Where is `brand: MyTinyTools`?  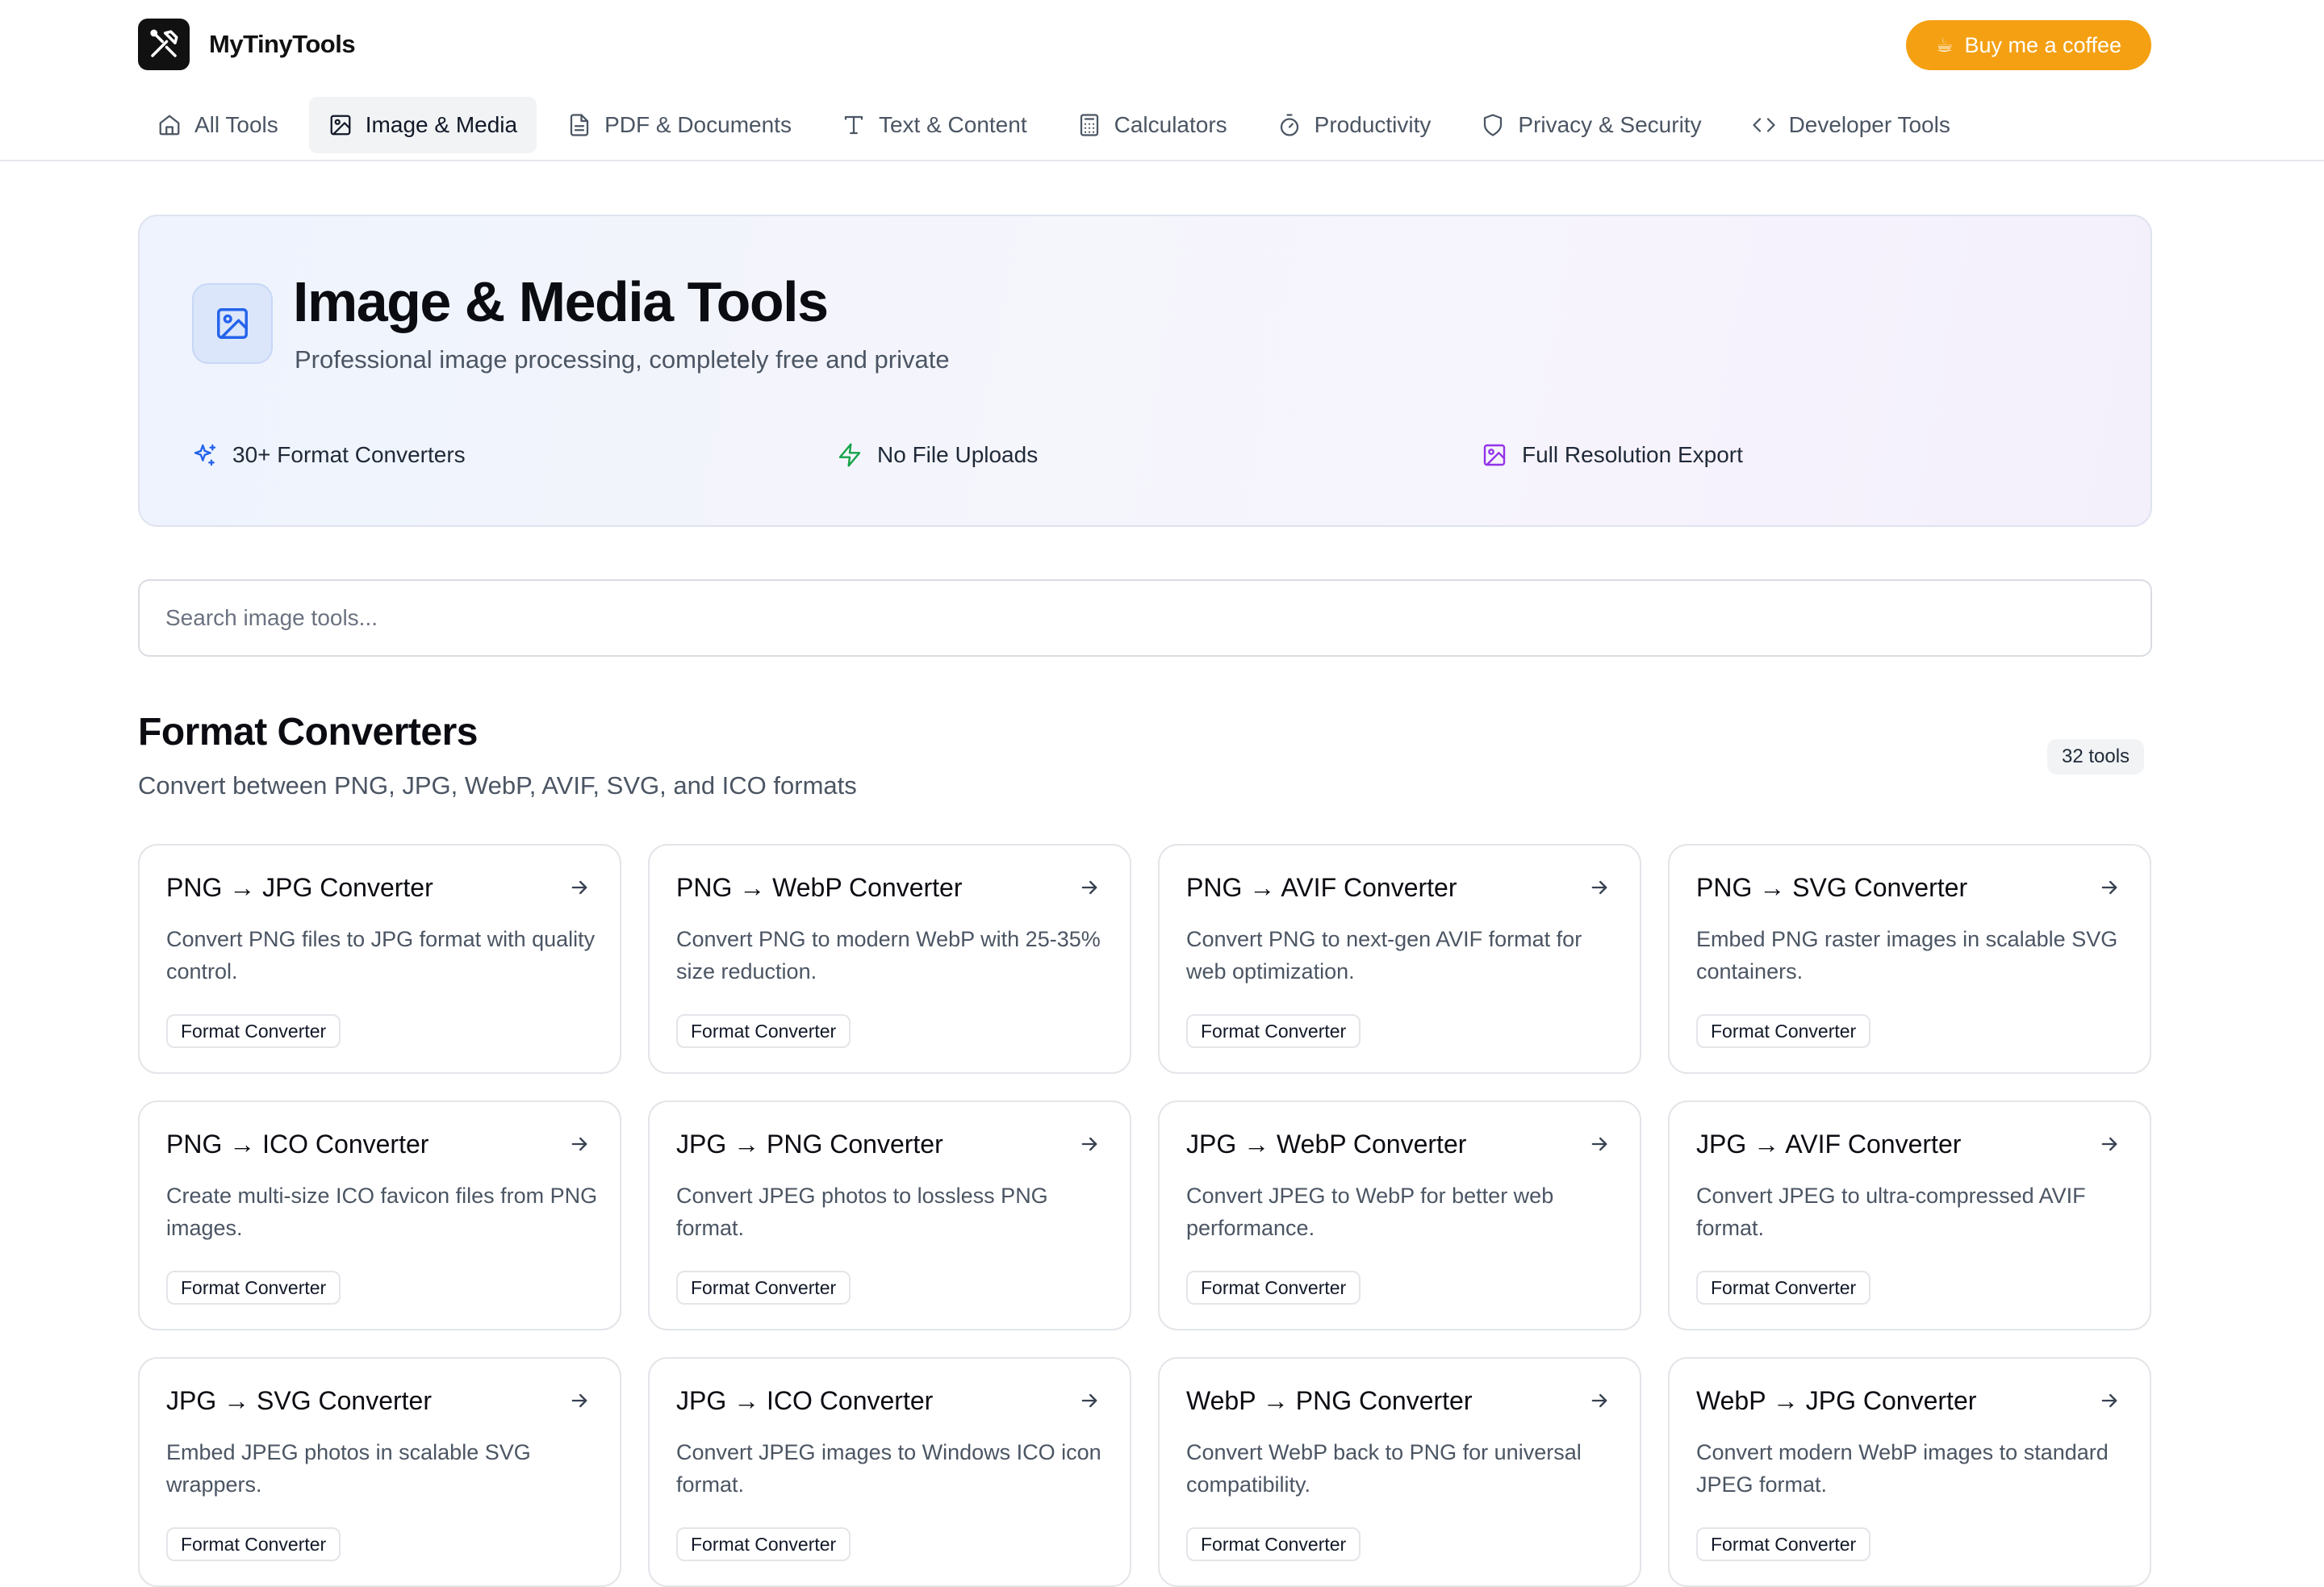 brand: MyTinyTools is located at coordinates (247, 44).